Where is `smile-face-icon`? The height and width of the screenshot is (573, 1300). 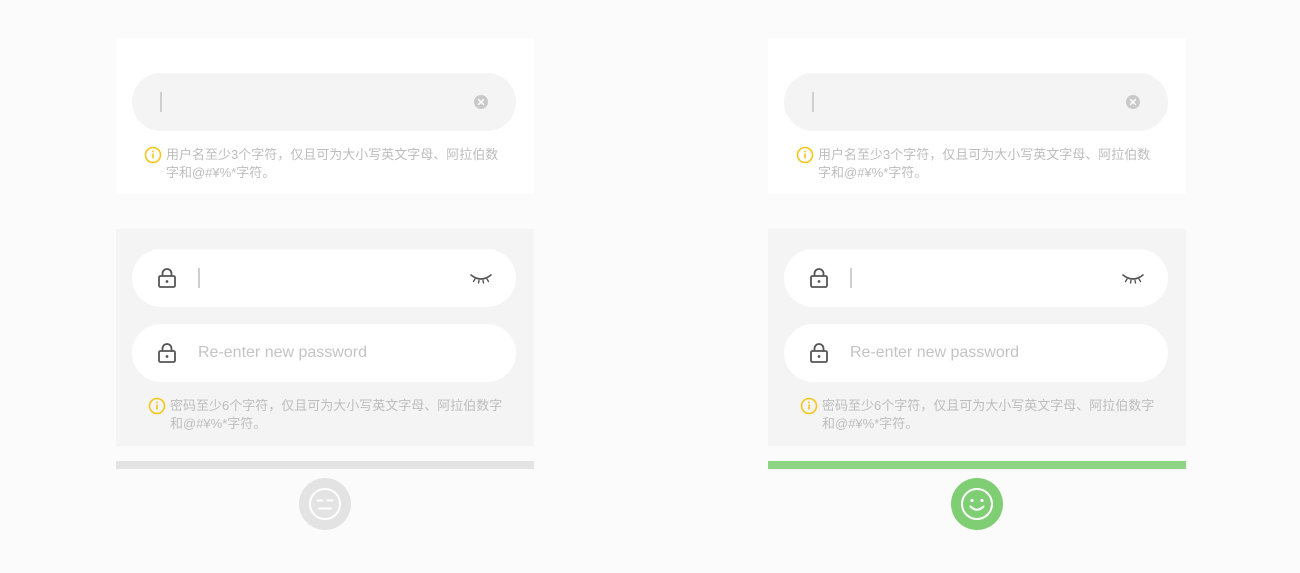 smile-face-icon is located at coordinates (977, 504).